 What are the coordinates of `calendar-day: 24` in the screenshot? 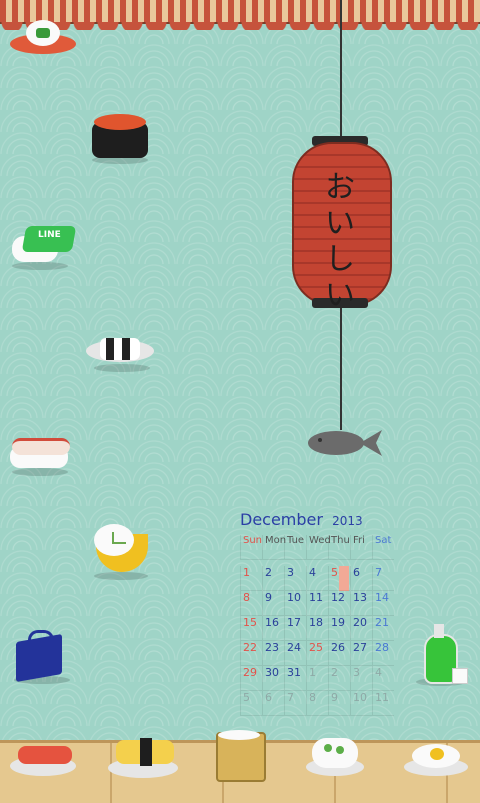 It's located at (295, 653).